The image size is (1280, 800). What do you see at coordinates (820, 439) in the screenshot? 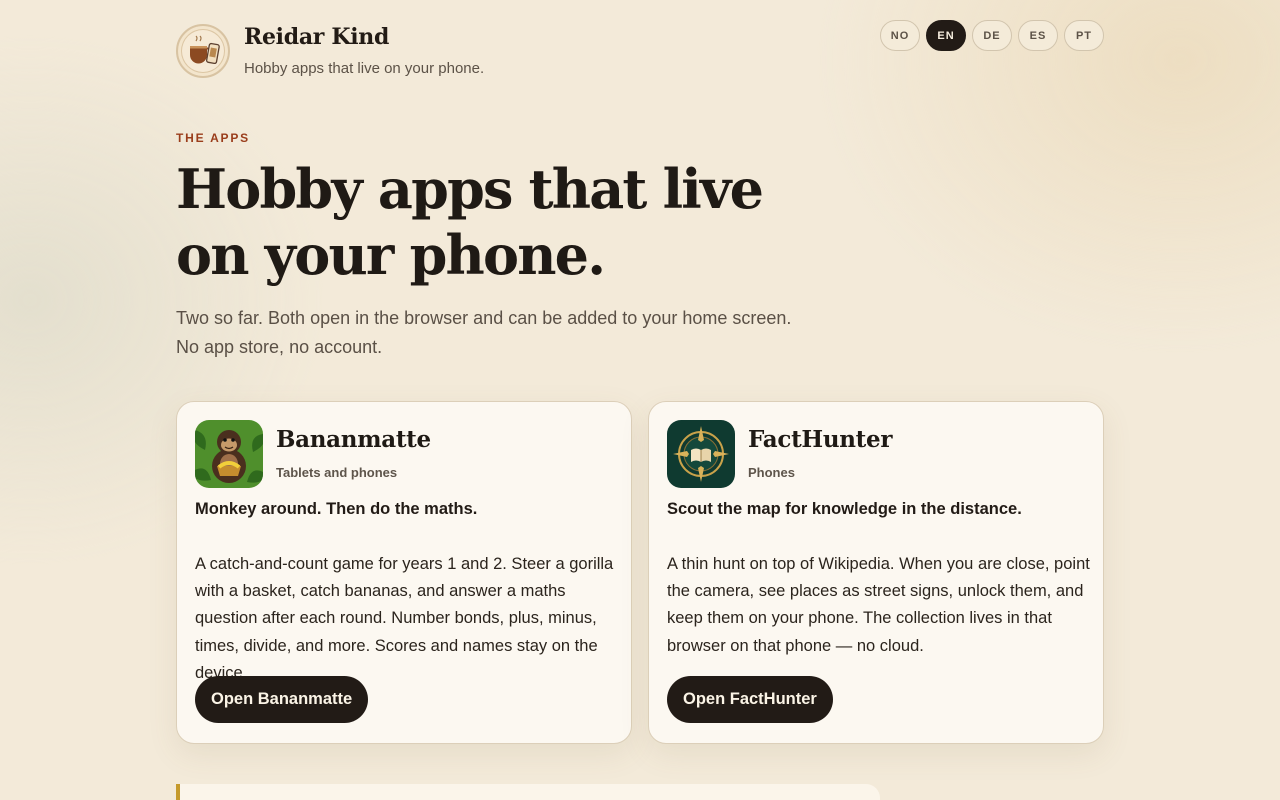
I see `app-name: FactHunter` at bounding box center [820, 439].